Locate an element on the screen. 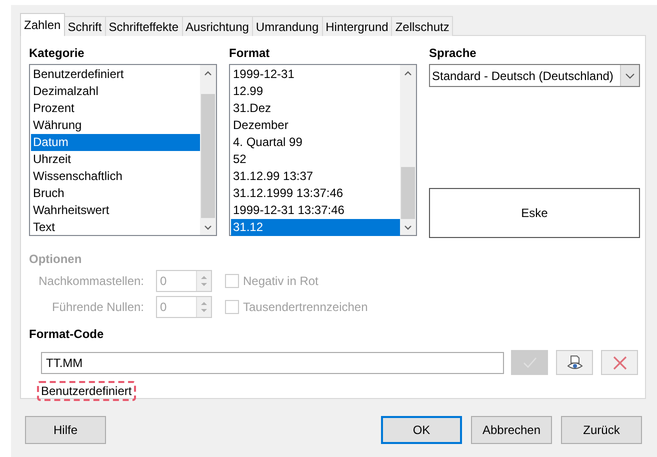  list-item: Währung is located at coordinates (115, 125).